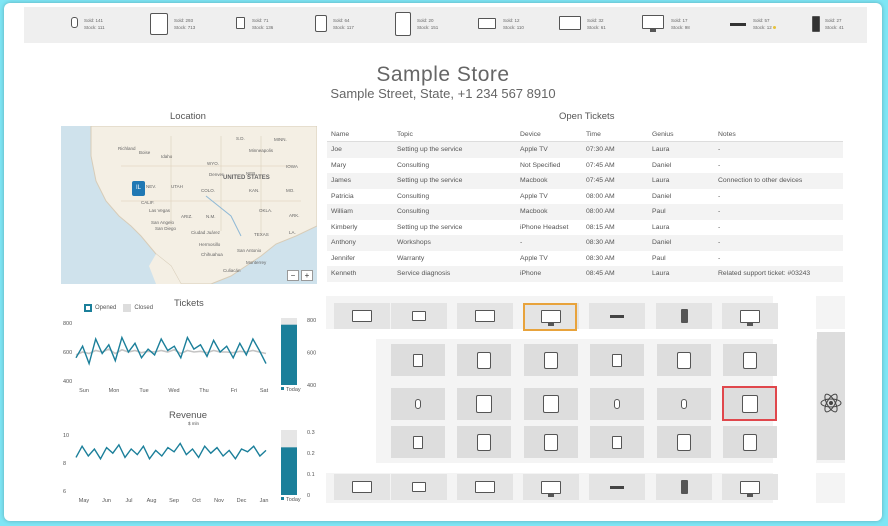  Describe the element at coordinates (186, 25) in the screenshot. I see `product-tablet: Sold: 293 Stock: 713` at that location.